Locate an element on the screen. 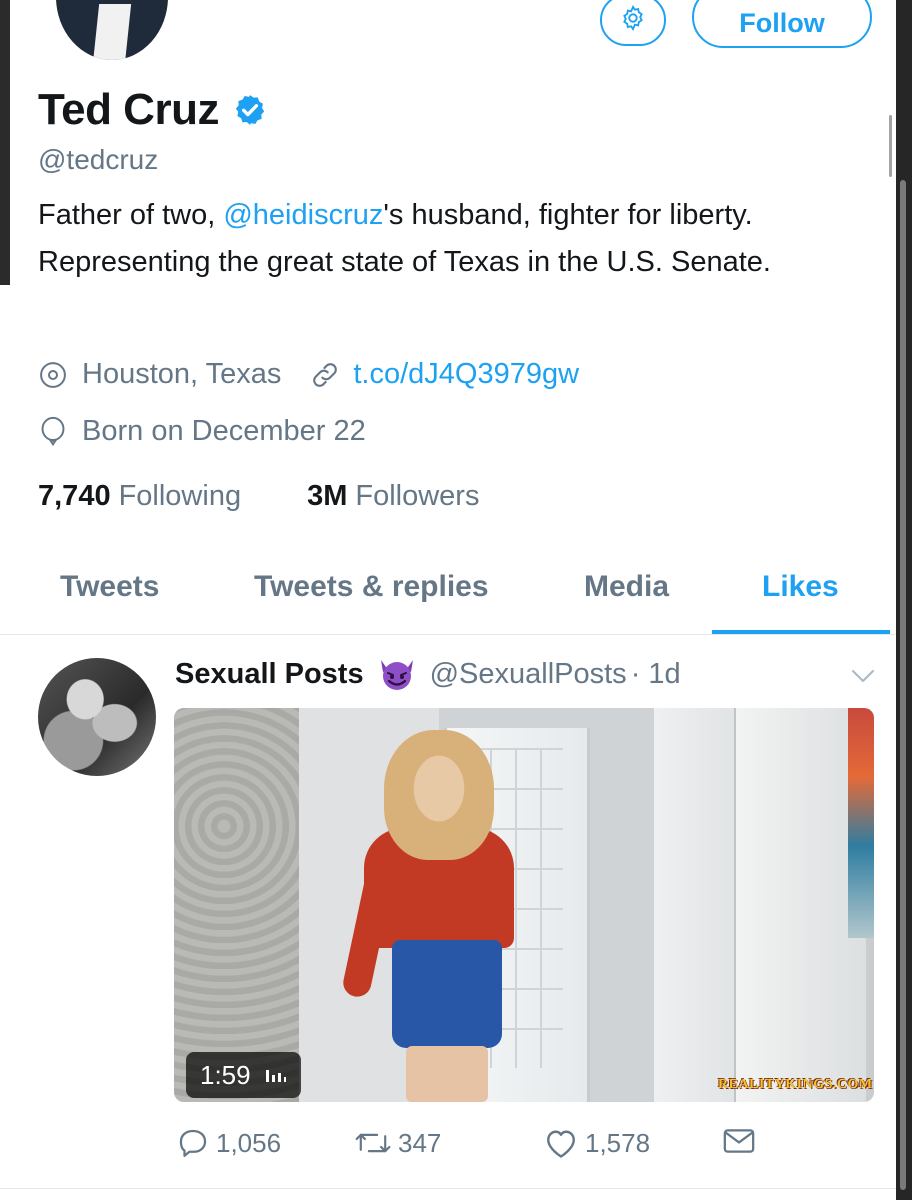  profile-name: Ted Cruz is located at coordinates (128, 109).